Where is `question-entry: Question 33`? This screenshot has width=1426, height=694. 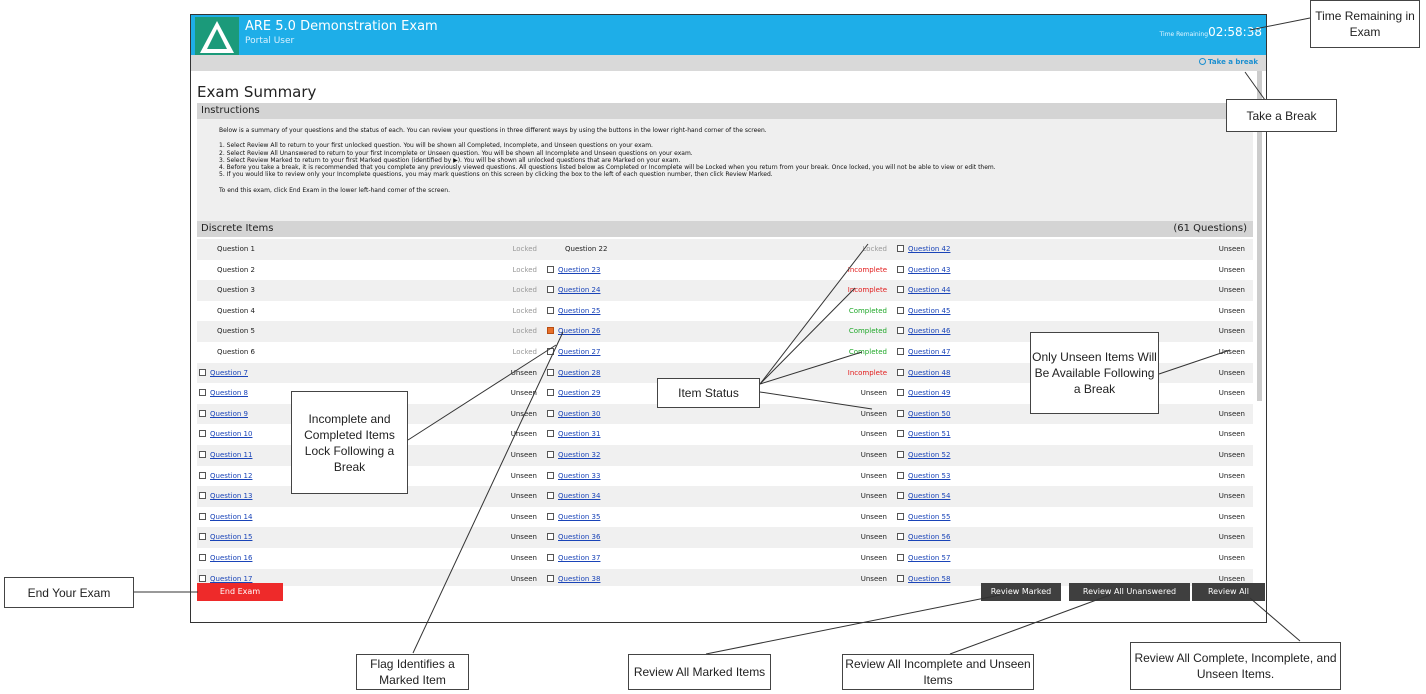
question-entry: Question 33 is located at coordinates (573, 476).